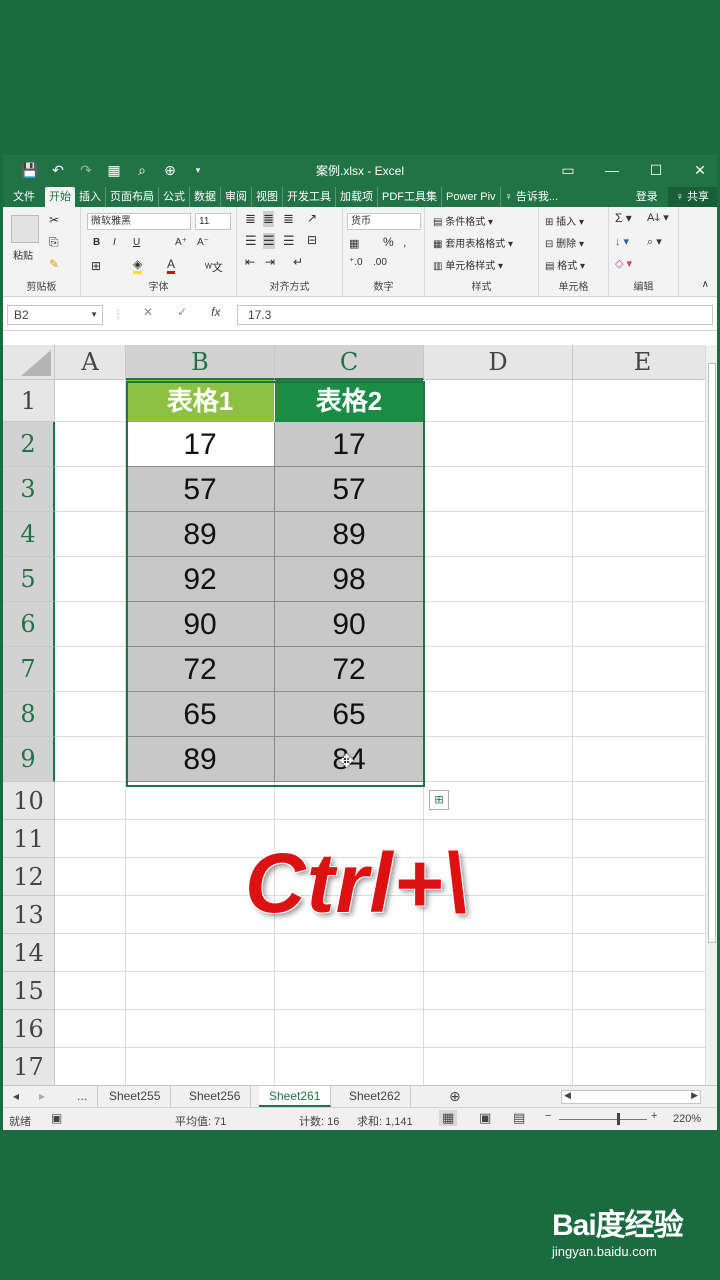  I want to click on column-header-a: A, so click(90, 362).